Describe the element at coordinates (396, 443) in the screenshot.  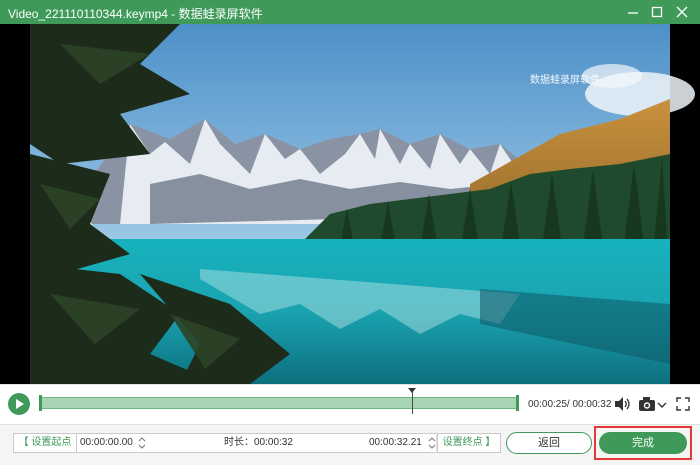
I see `end-time-input: 00:00:32.21` at that location.